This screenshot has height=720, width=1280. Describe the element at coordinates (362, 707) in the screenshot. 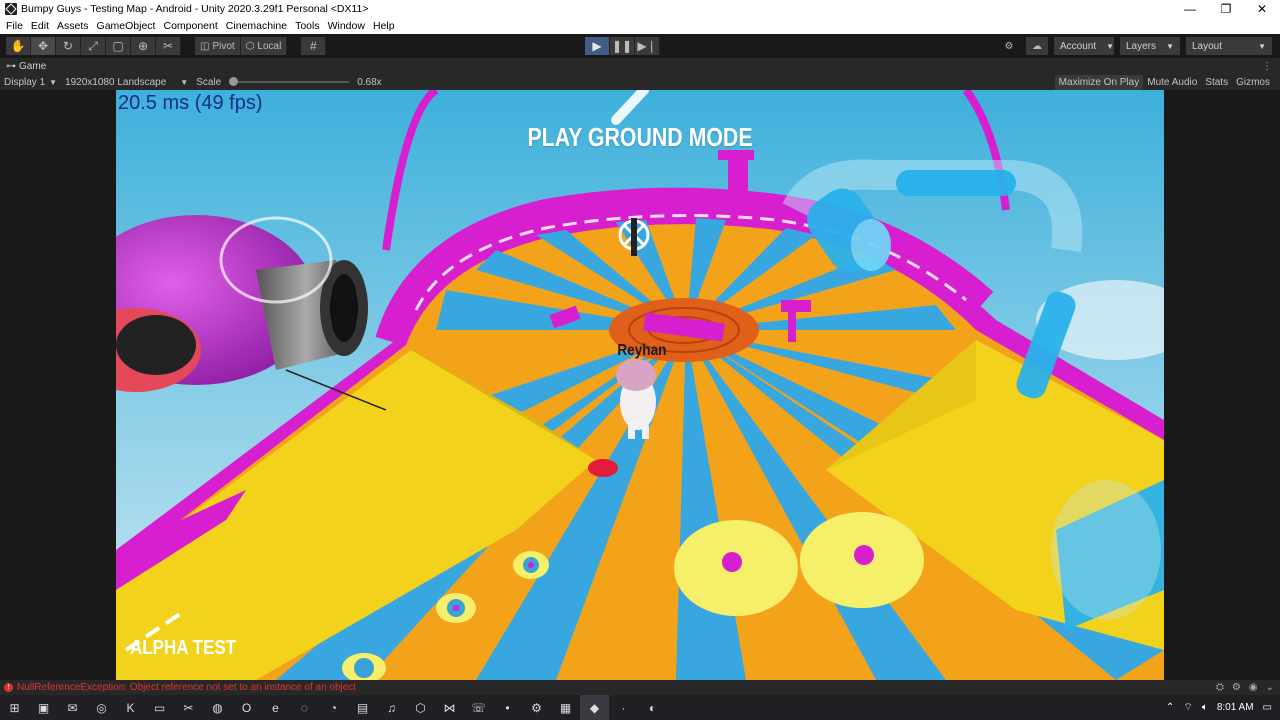

I see `photos-icon: ▤` at that location.